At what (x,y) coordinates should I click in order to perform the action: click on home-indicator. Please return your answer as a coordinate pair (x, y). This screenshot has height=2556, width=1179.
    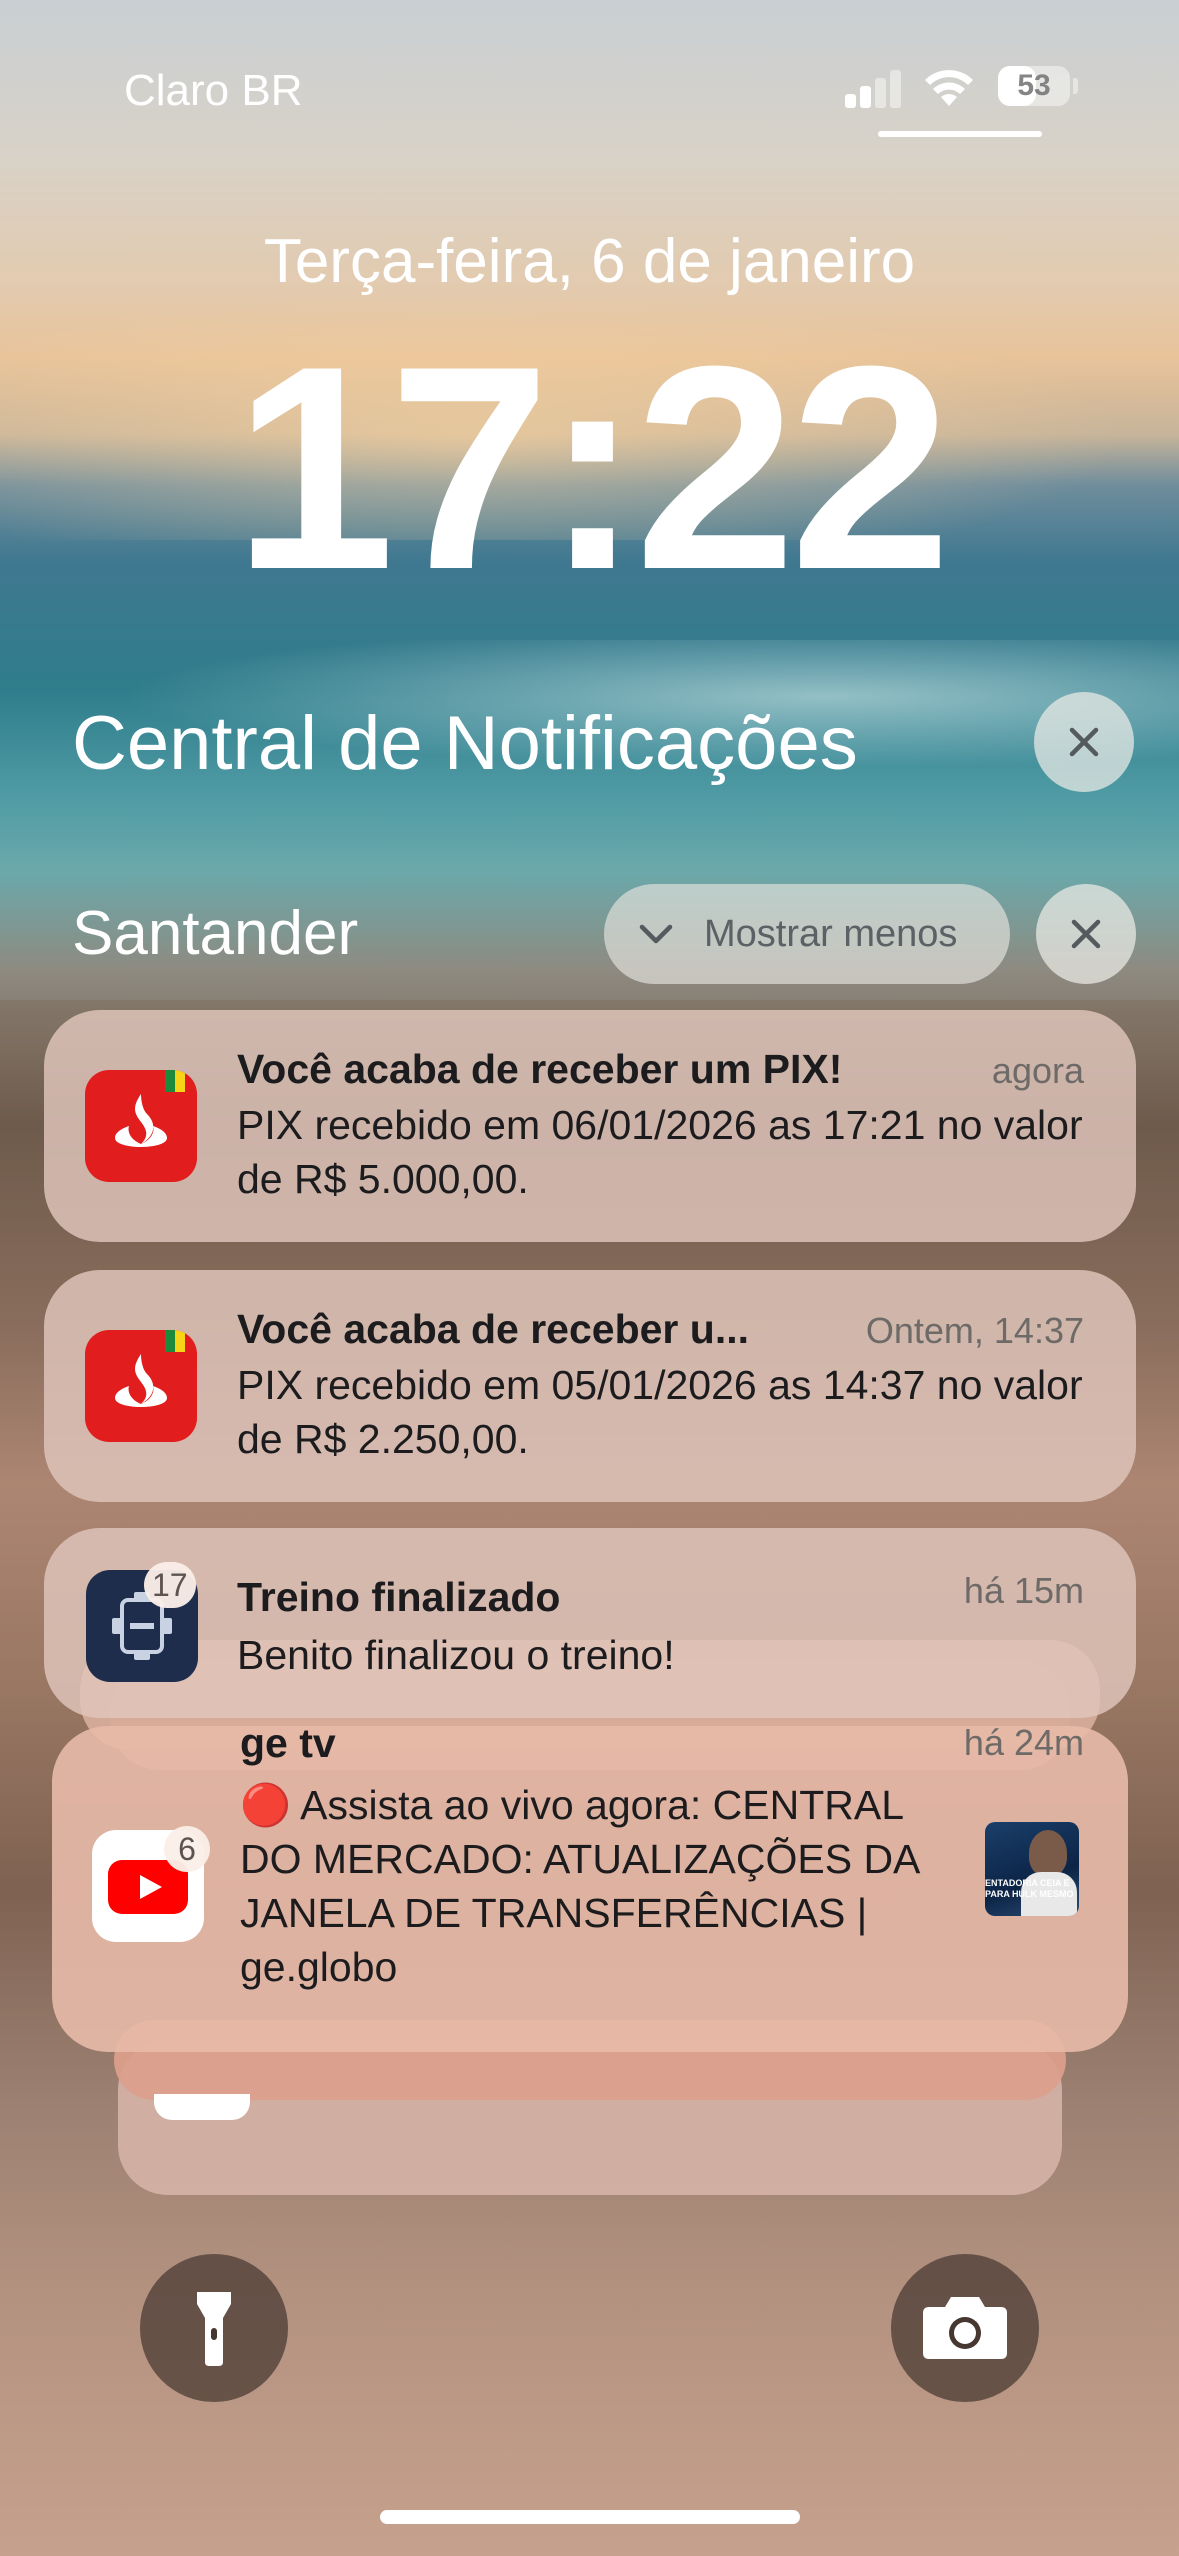
    Looking at the image, I should click on (590, 2517).